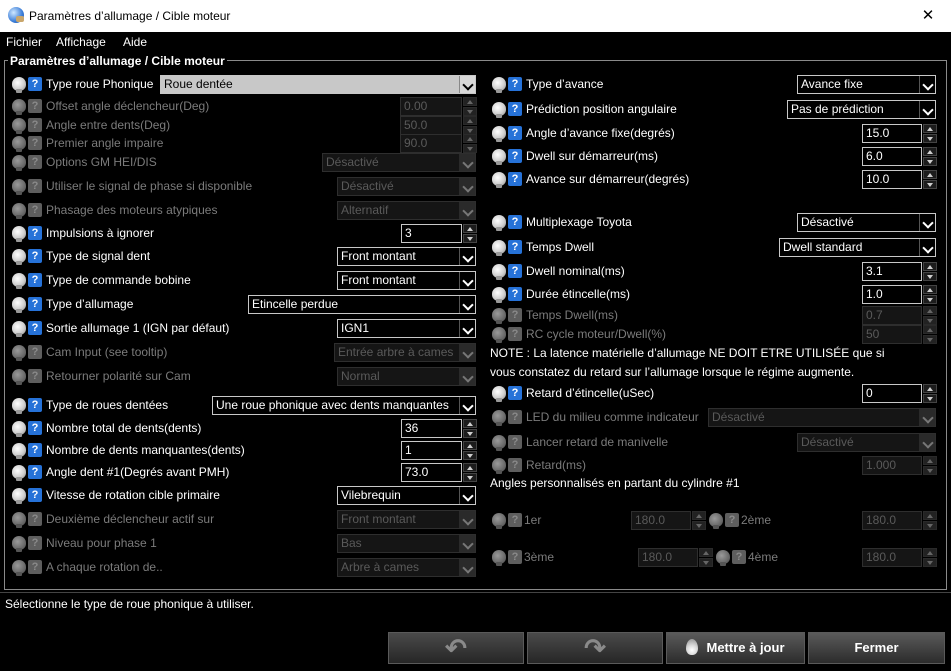 The image size is (951, 671). What do you see at coordinates (362, 304) in the screenshot?
I see `setting-dropdown: Etincelle perdue` at bounding box center [362, 304].